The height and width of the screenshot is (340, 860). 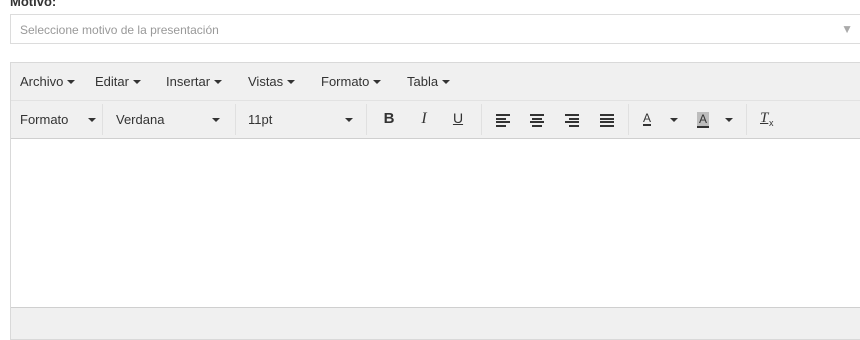 I want to click on italic-button: I, so click(x=424, y=119).